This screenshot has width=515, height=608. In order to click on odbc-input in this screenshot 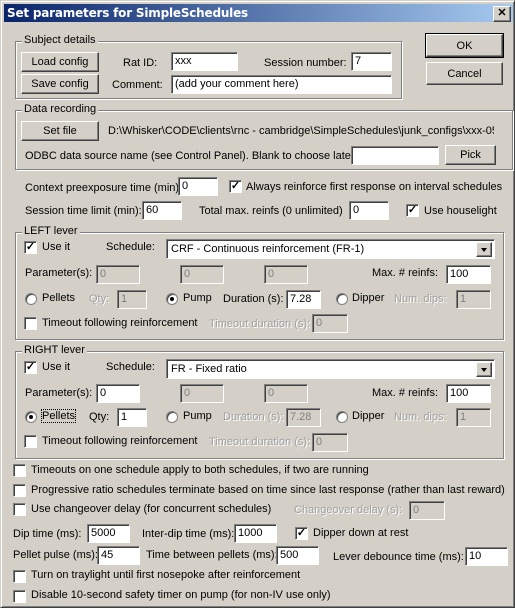, I will do `click(395, 155)`.